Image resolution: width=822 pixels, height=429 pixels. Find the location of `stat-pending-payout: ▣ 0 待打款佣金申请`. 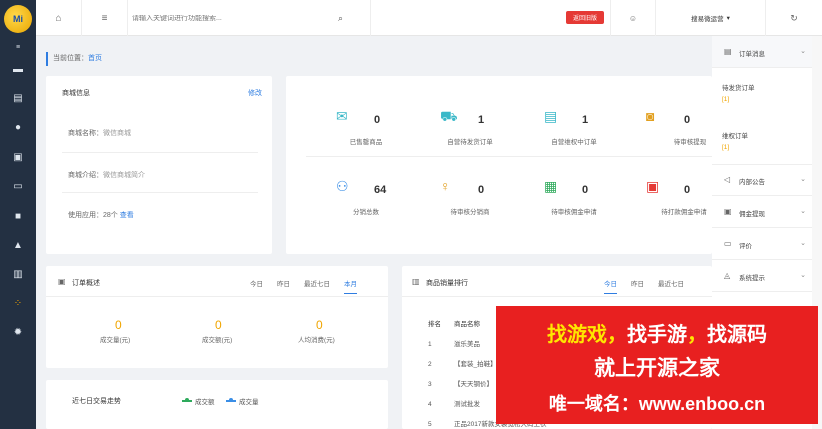

stat-pending-payout: ▣ 0 待打款佣金申请 is located at coordinates (669, 203).